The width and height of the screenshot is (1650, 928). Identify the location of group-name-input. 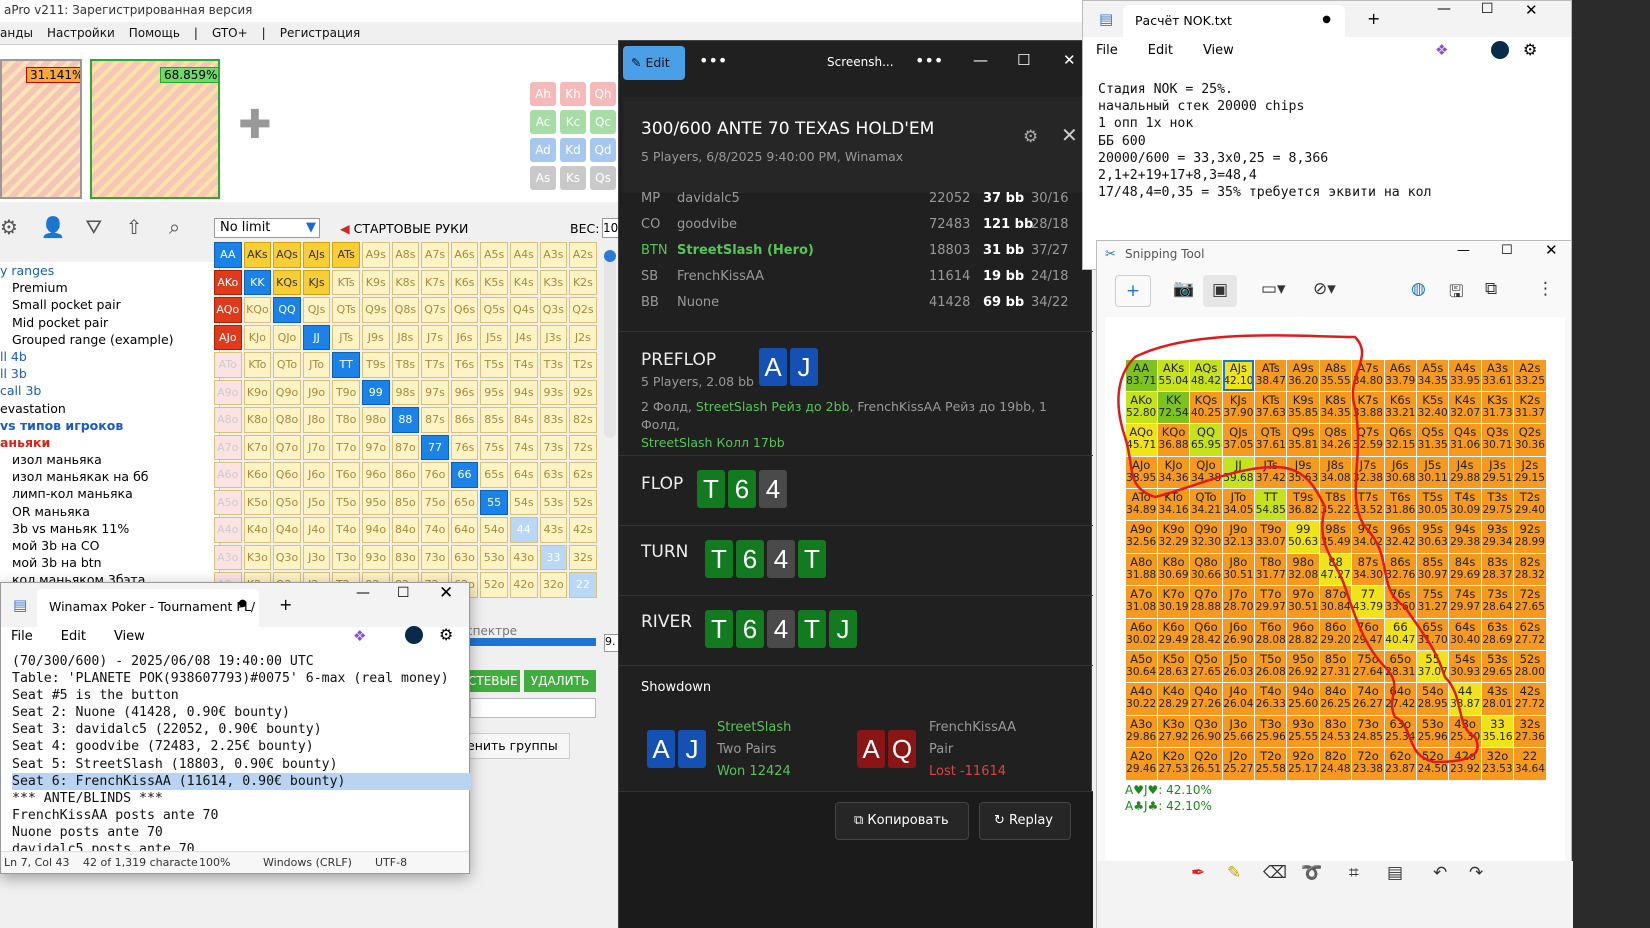
(533, 708).